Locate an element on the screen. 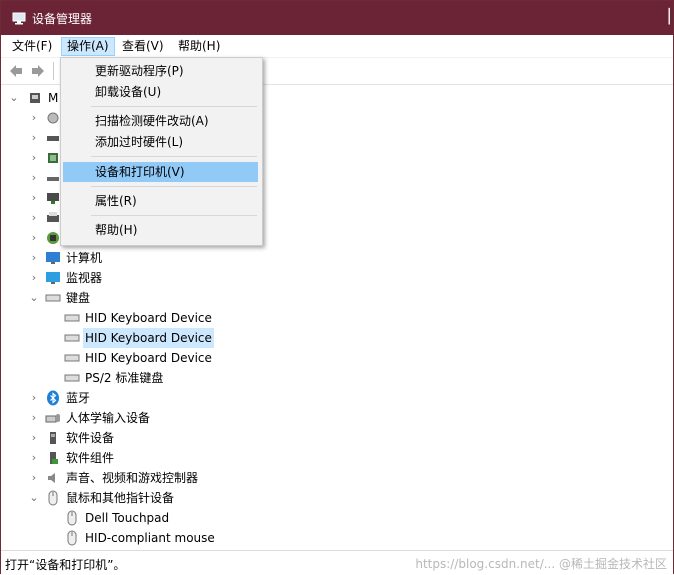 This screenshot has height=575, width=674. menu-item-add-legacy-hardware: 添加过时硬件(L) is located at coordinates (160, 142).